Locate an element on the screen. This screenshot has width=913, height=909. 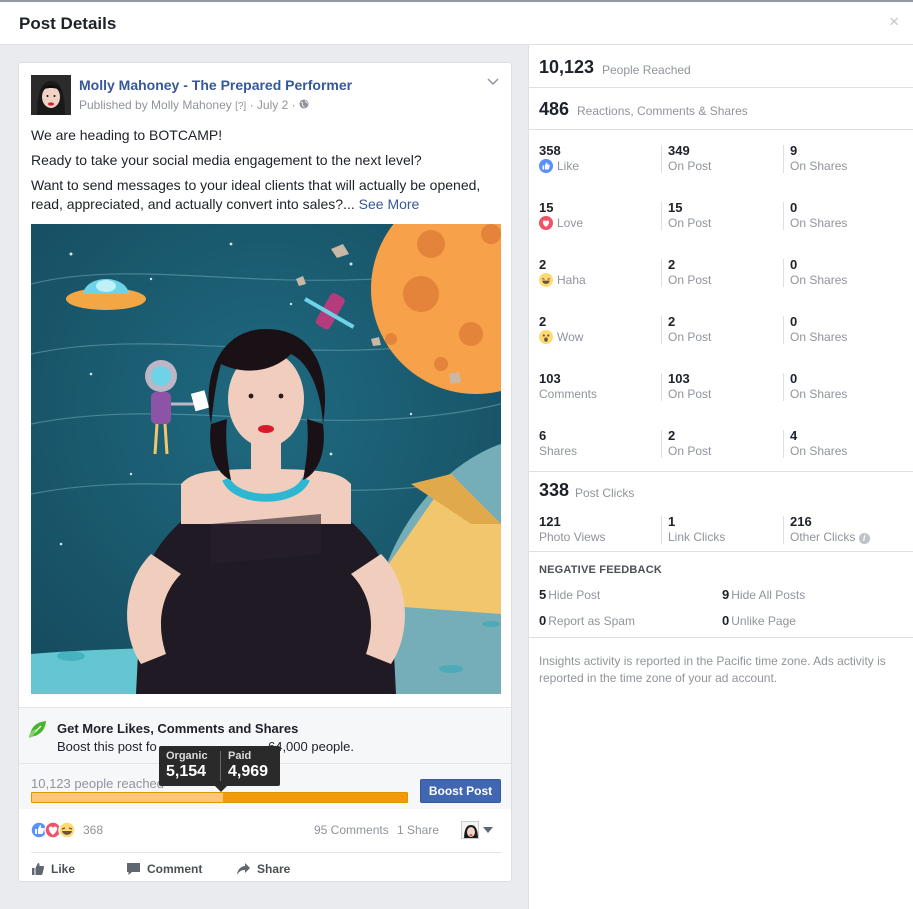
negative-feedback-title: NEGATIVE FEEDBACK is located at coordinates (600, 570).